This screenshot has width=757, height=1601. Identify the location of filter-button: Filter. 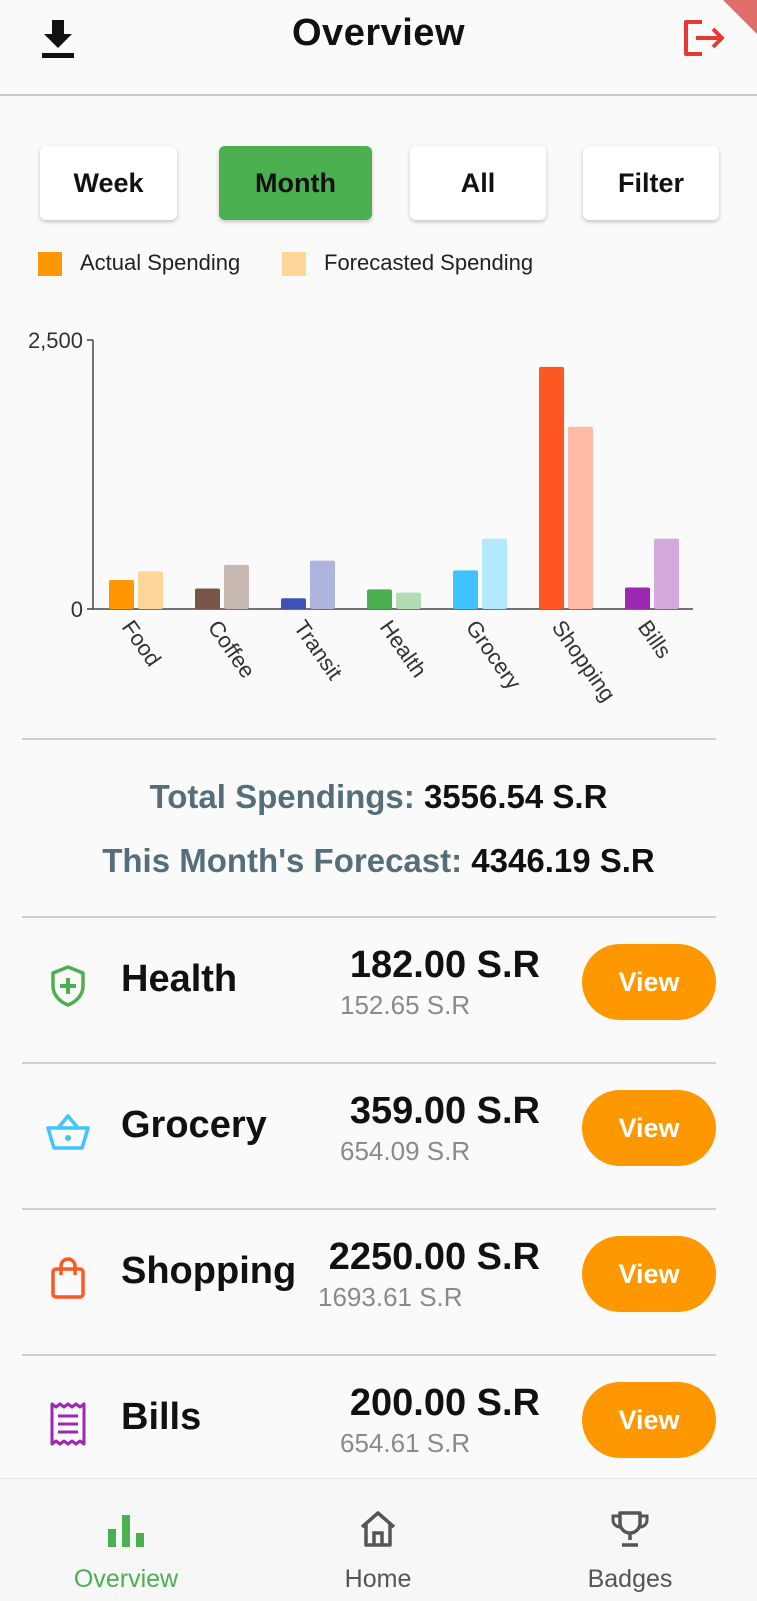
(651, 183).